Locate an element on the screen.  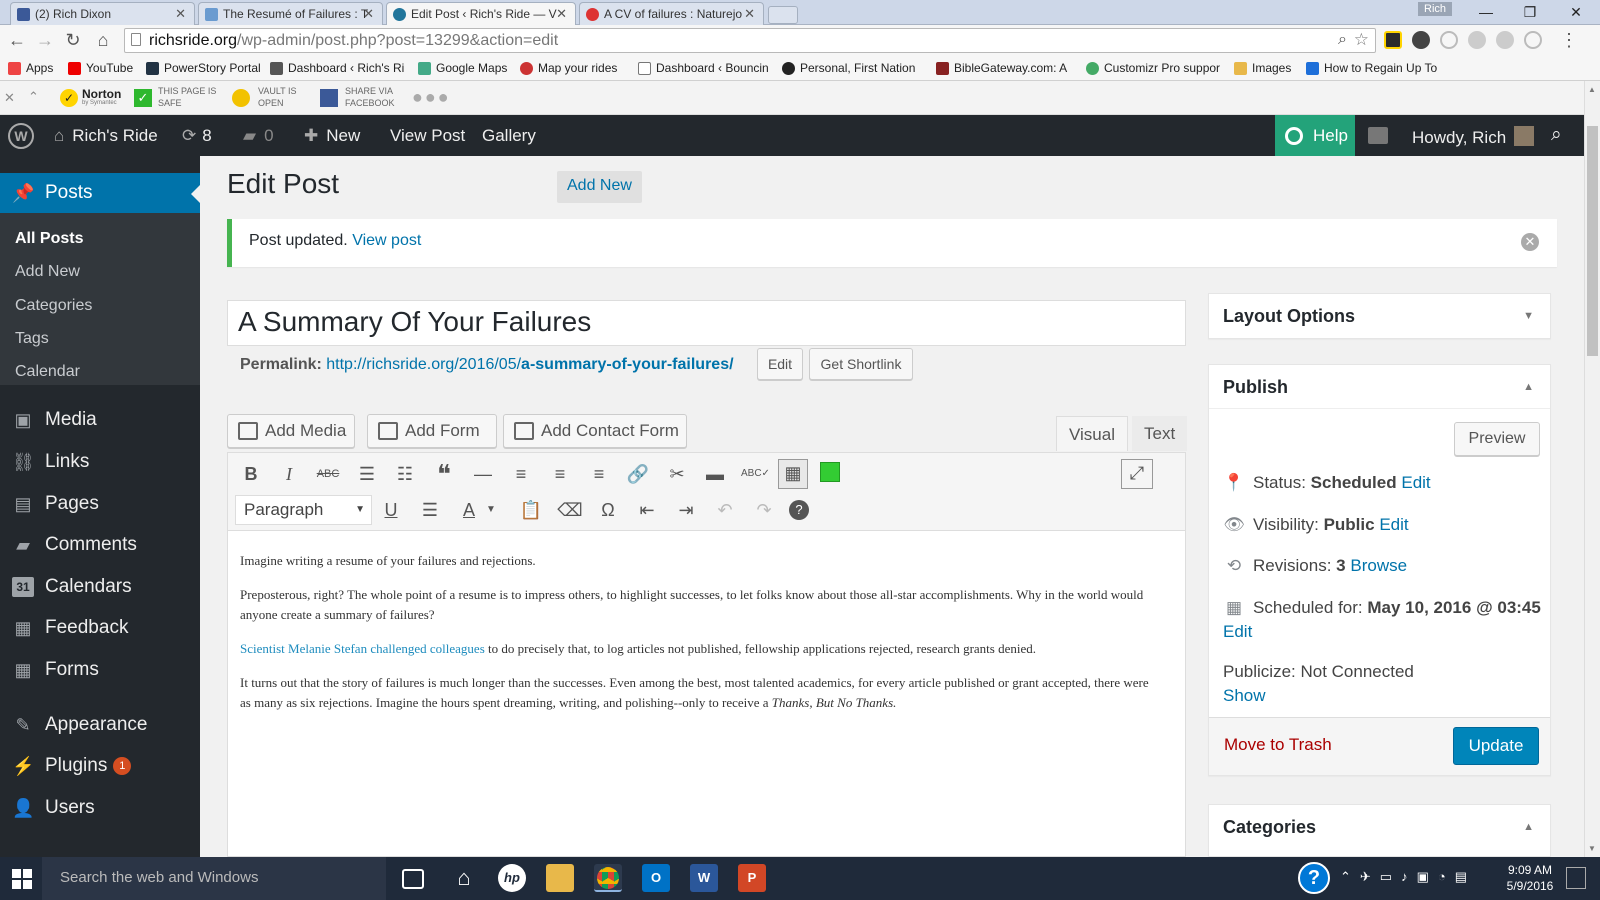
submenu-tags: Tags is located at coordinates (32, 339).